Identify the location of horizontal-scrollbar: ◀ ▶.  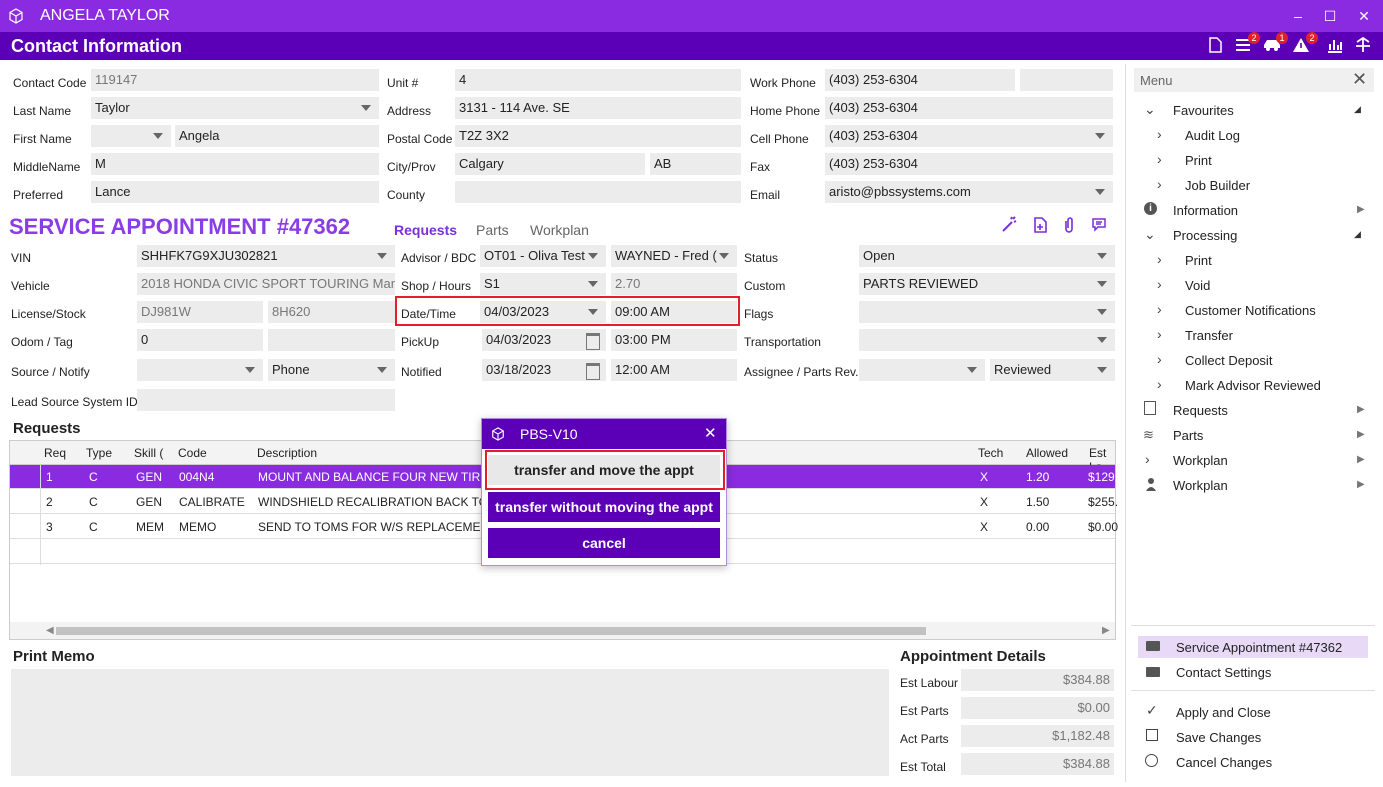
(562, 630).